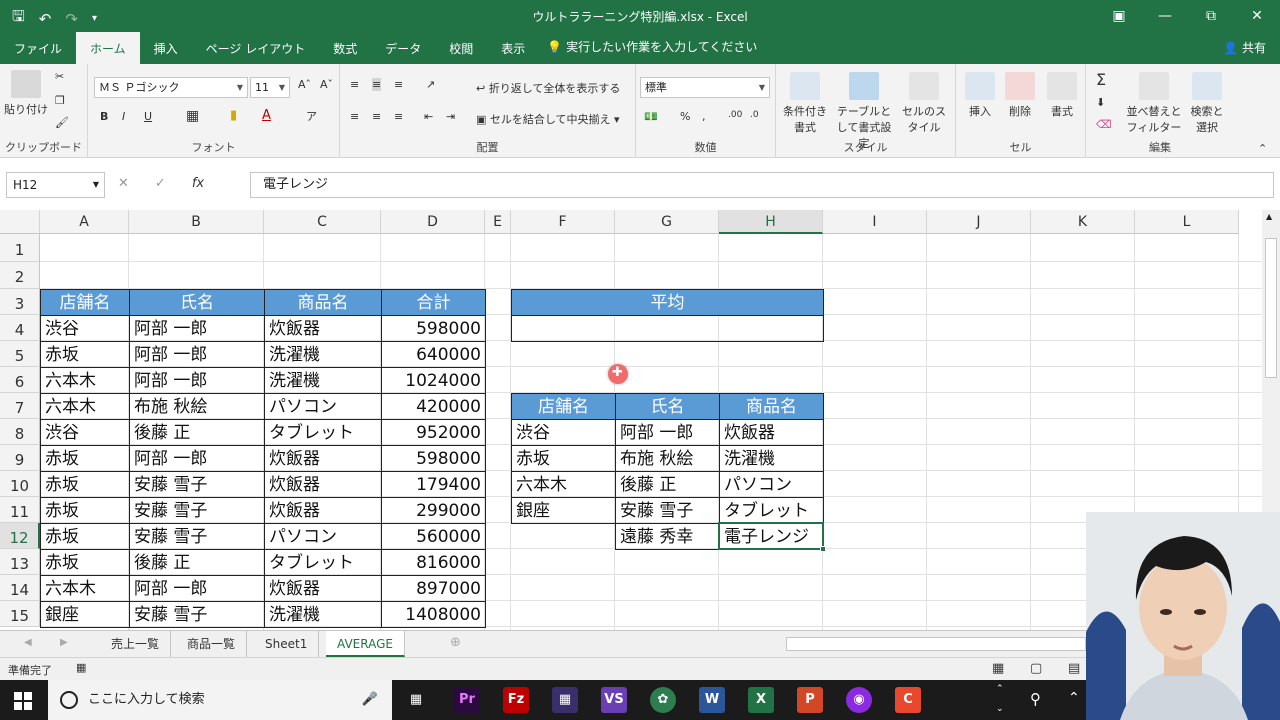 This screenshot has width=1280, height=720. What do you see at coordinates (548, 119) in the screenshot?
I see `merge-center-button: ▣ セルを結合して中央揃え ▾` at bounding box center [548, 119].